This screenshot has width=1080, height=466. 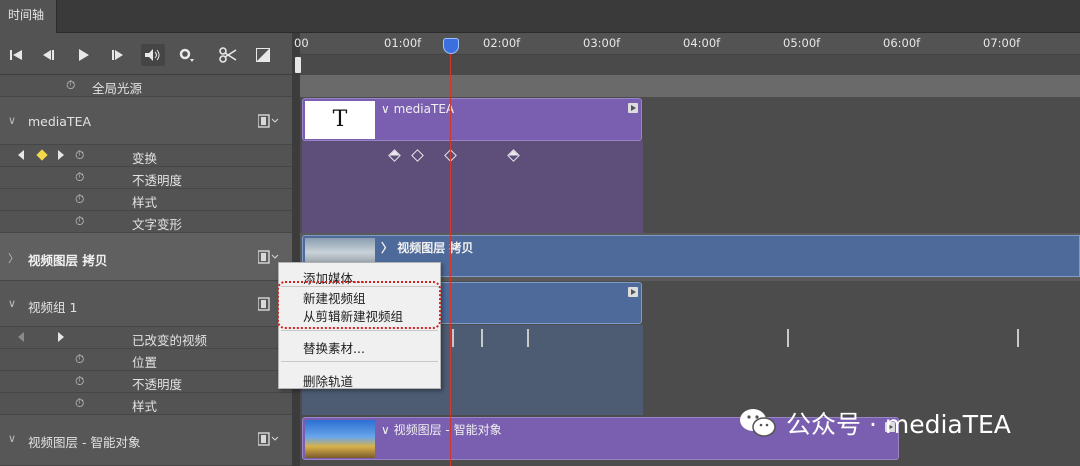 What do you see at coordinates (117, 88) in the screenshot?
I see `global-light-label: 全局光源` at bounding box center [117, 88].